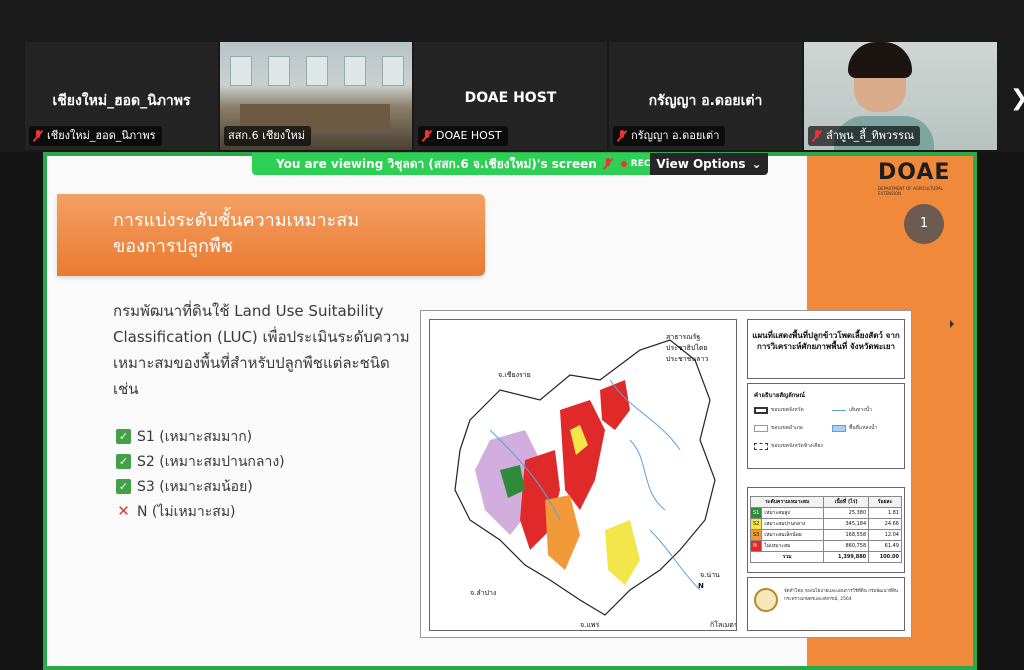 This screenshot has height=670, width=1024. What do you see at coordinates (1017, 98) in the screenshot?
I see `chevron-right-icon: ❯` at bounding box center [1017, 98].